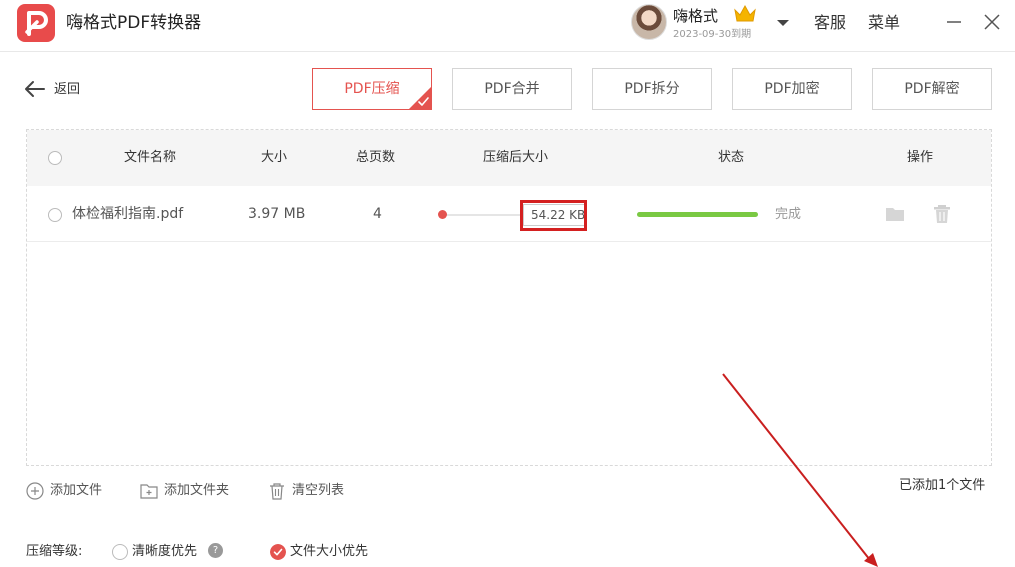 The height and width of the screenshot is (567, 1015). Describe the element at coordinates (76, 490) in the screenshot. I see `add-file-label: 添加文件` at that location.